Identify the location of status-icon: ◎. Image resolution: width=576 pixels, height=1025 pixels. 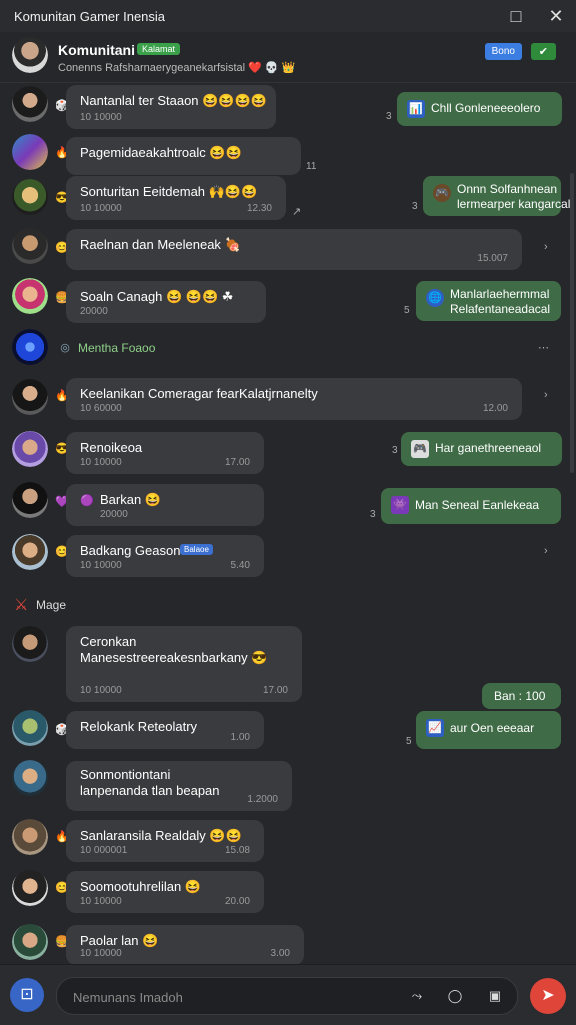
(65, 348).